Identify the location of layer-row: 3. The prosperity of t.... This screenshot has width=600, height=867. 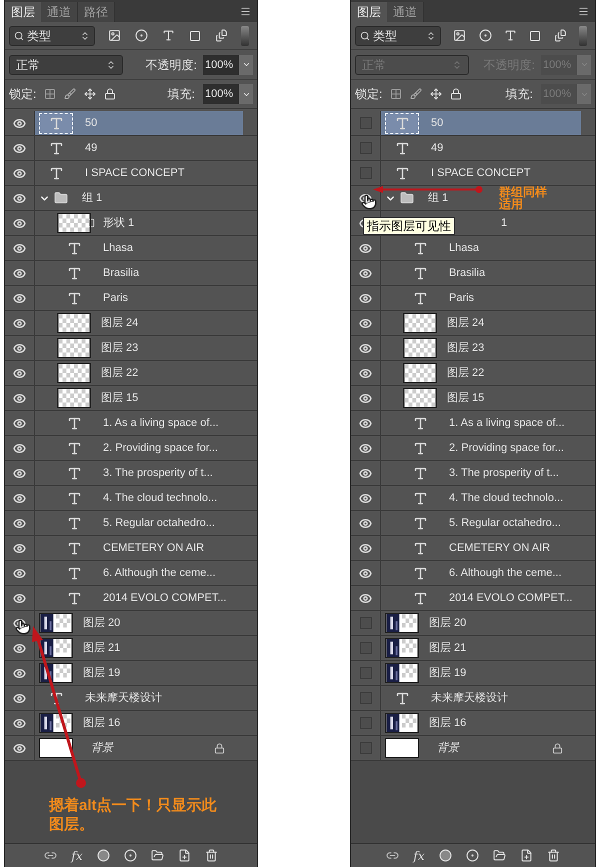
(131, 473).